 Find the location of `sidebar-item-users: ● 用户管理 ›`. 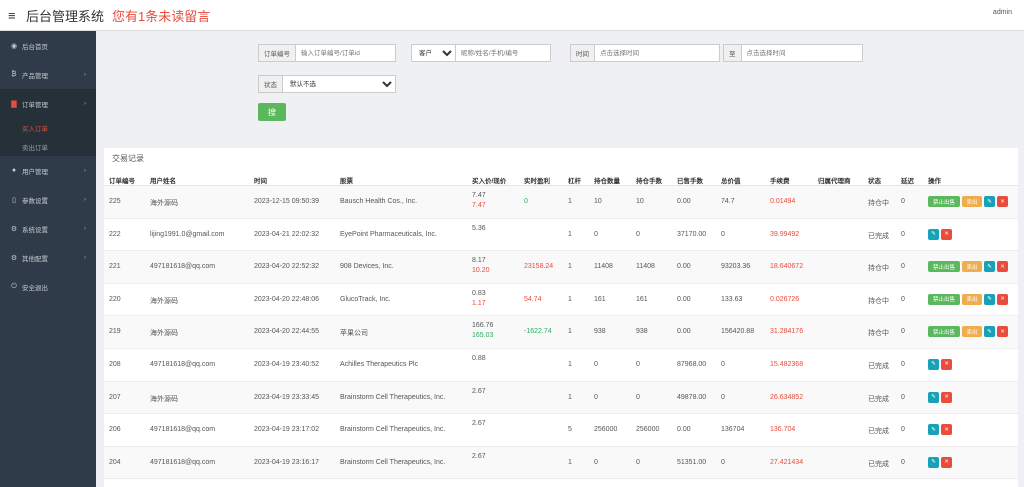

sidebar-item-users: ● 用户管理 › is located at coordinates (48, 170).